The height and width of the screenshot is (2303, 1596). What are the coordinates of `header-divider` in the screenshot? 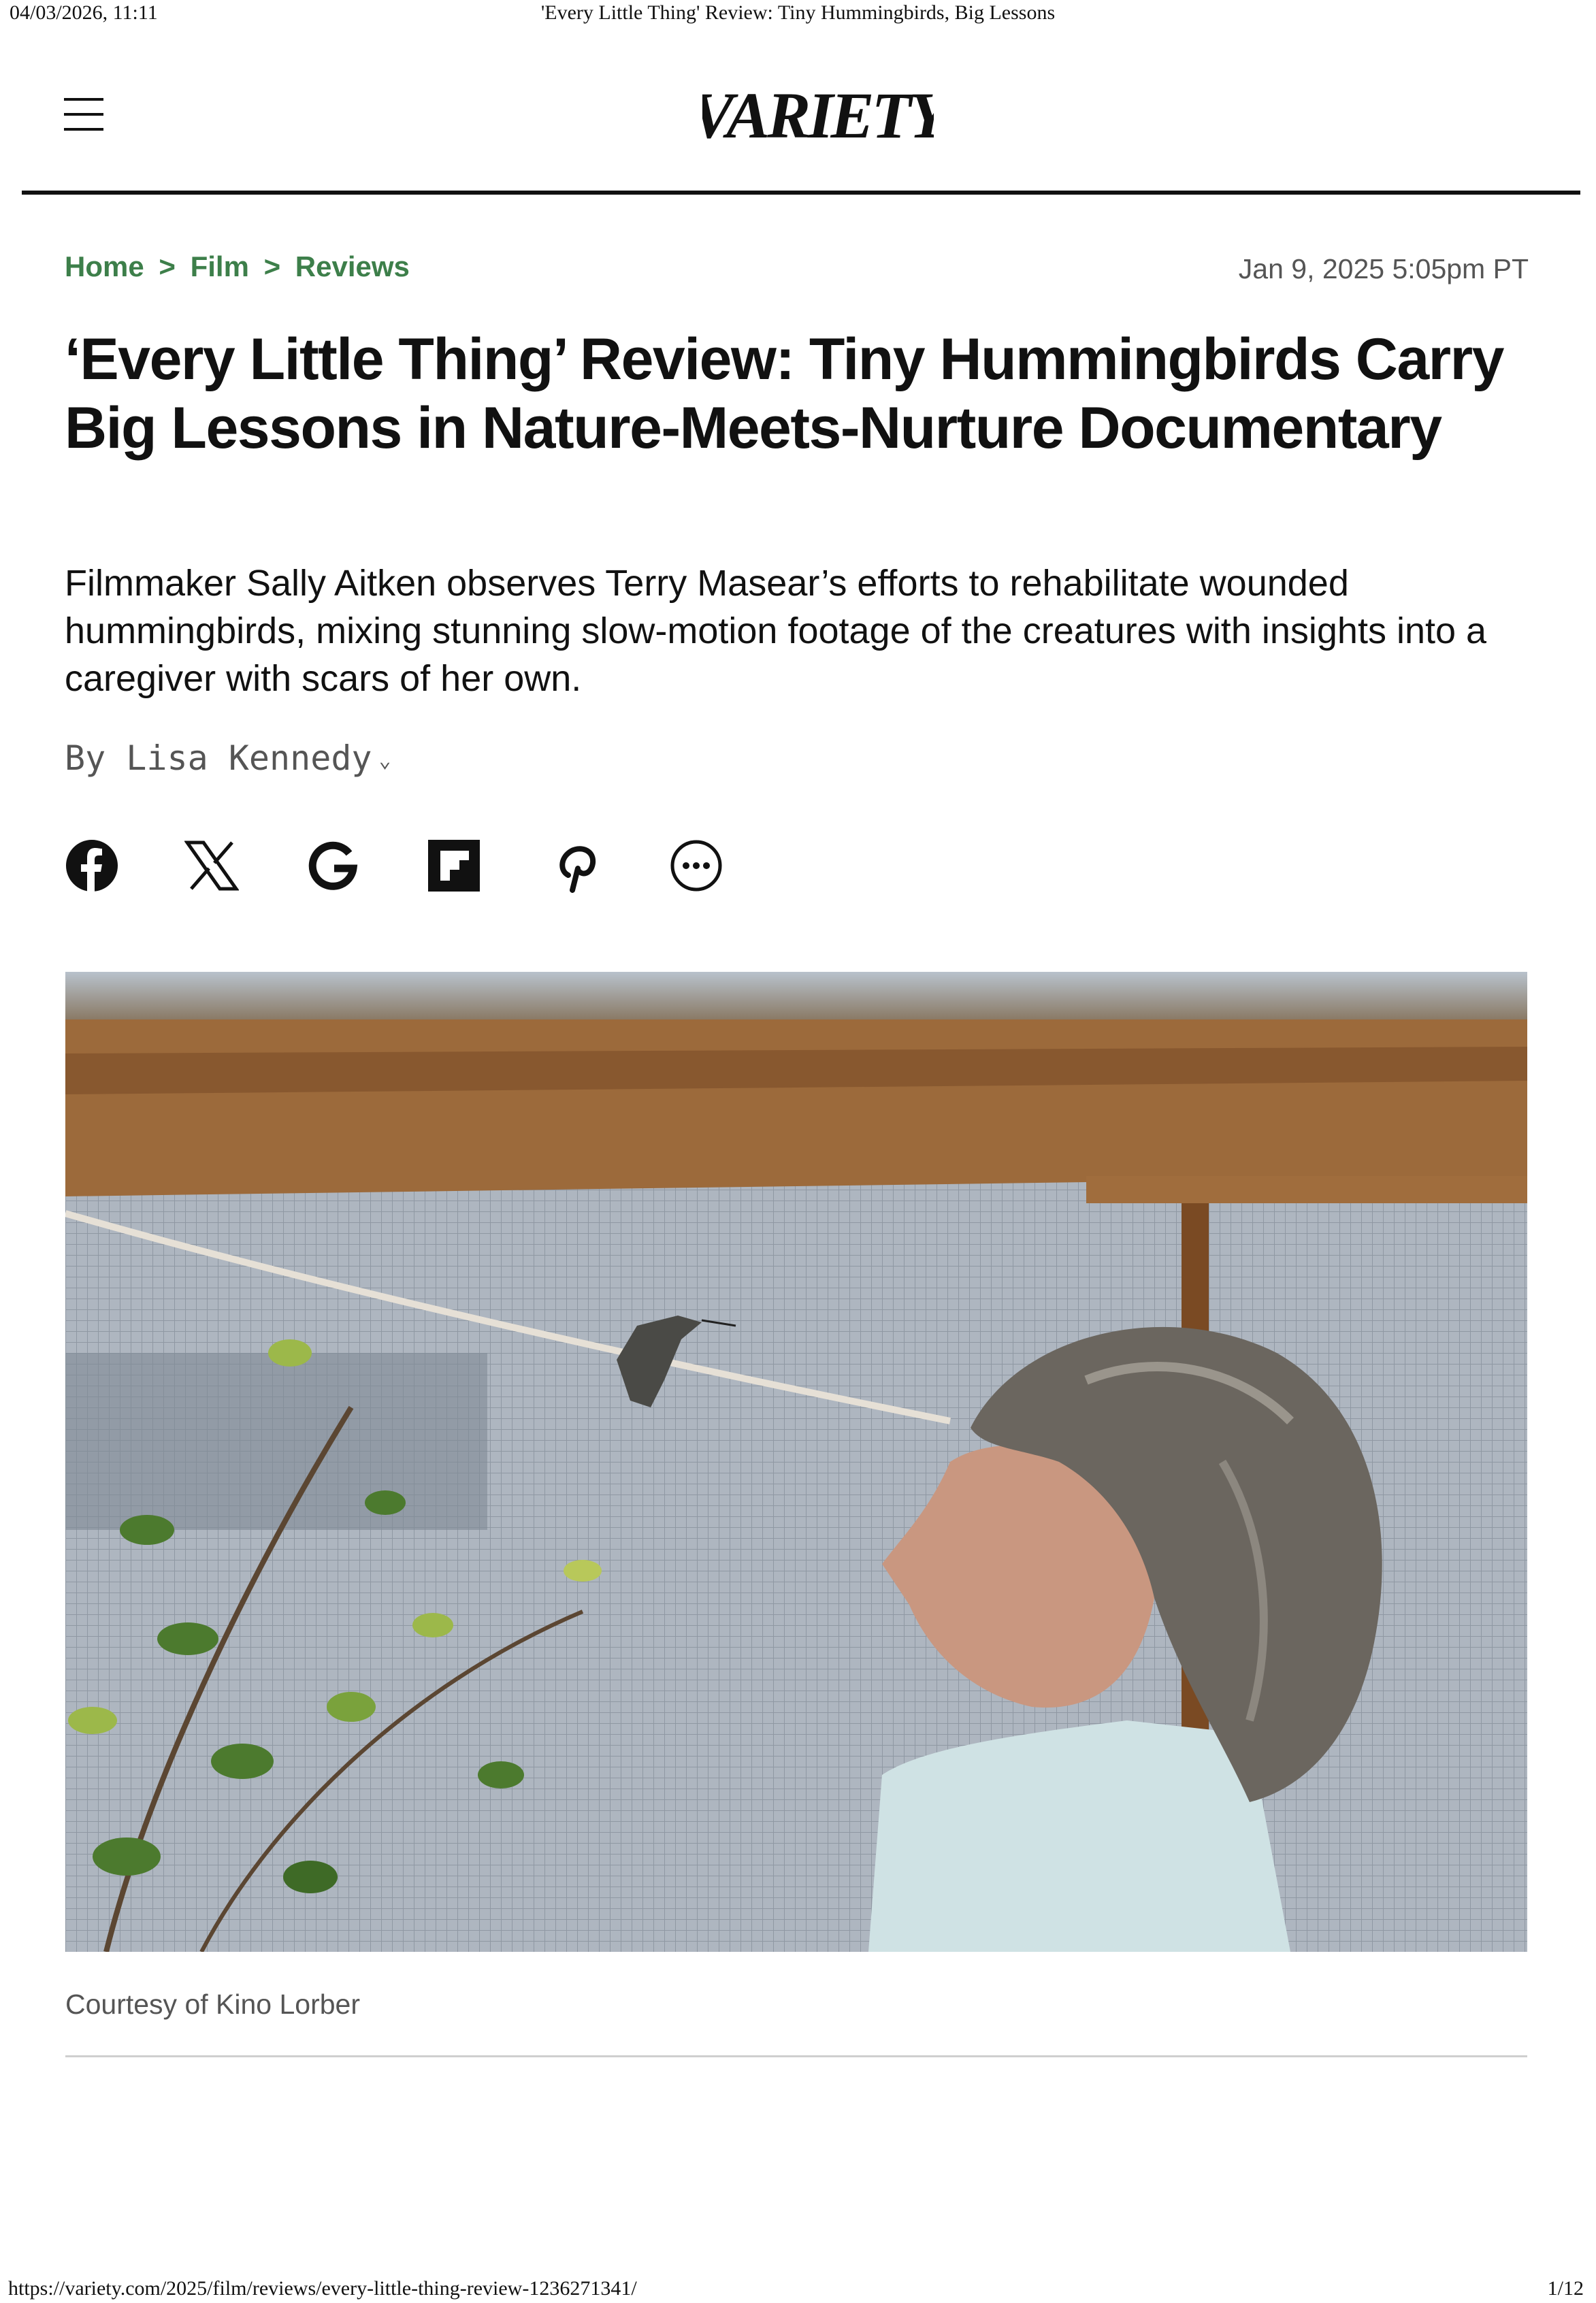 It's located at (801, 193).